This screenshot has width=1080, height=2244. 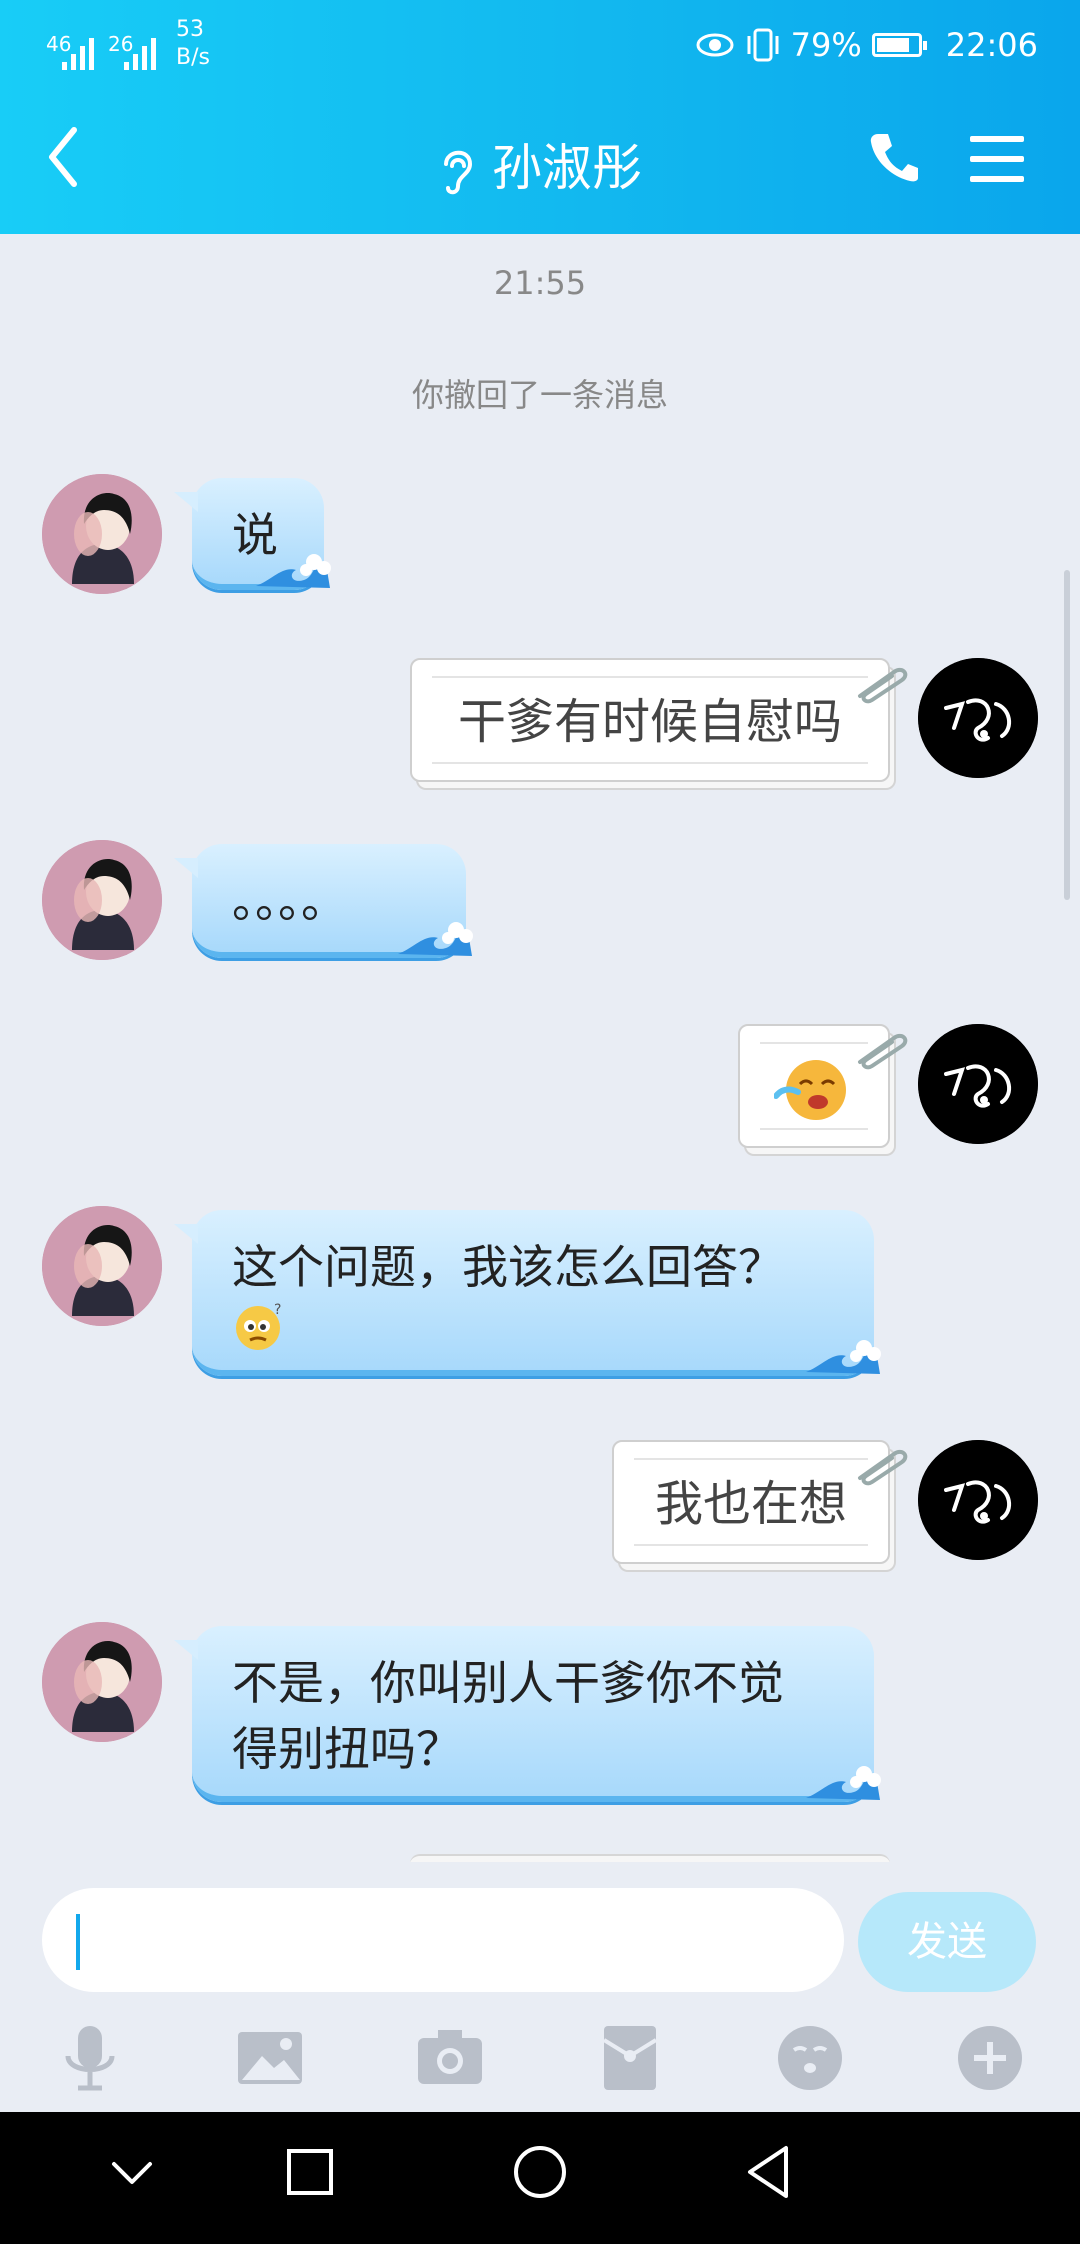 I want to click on red-packet-icon, so click(x=630, y=2058).